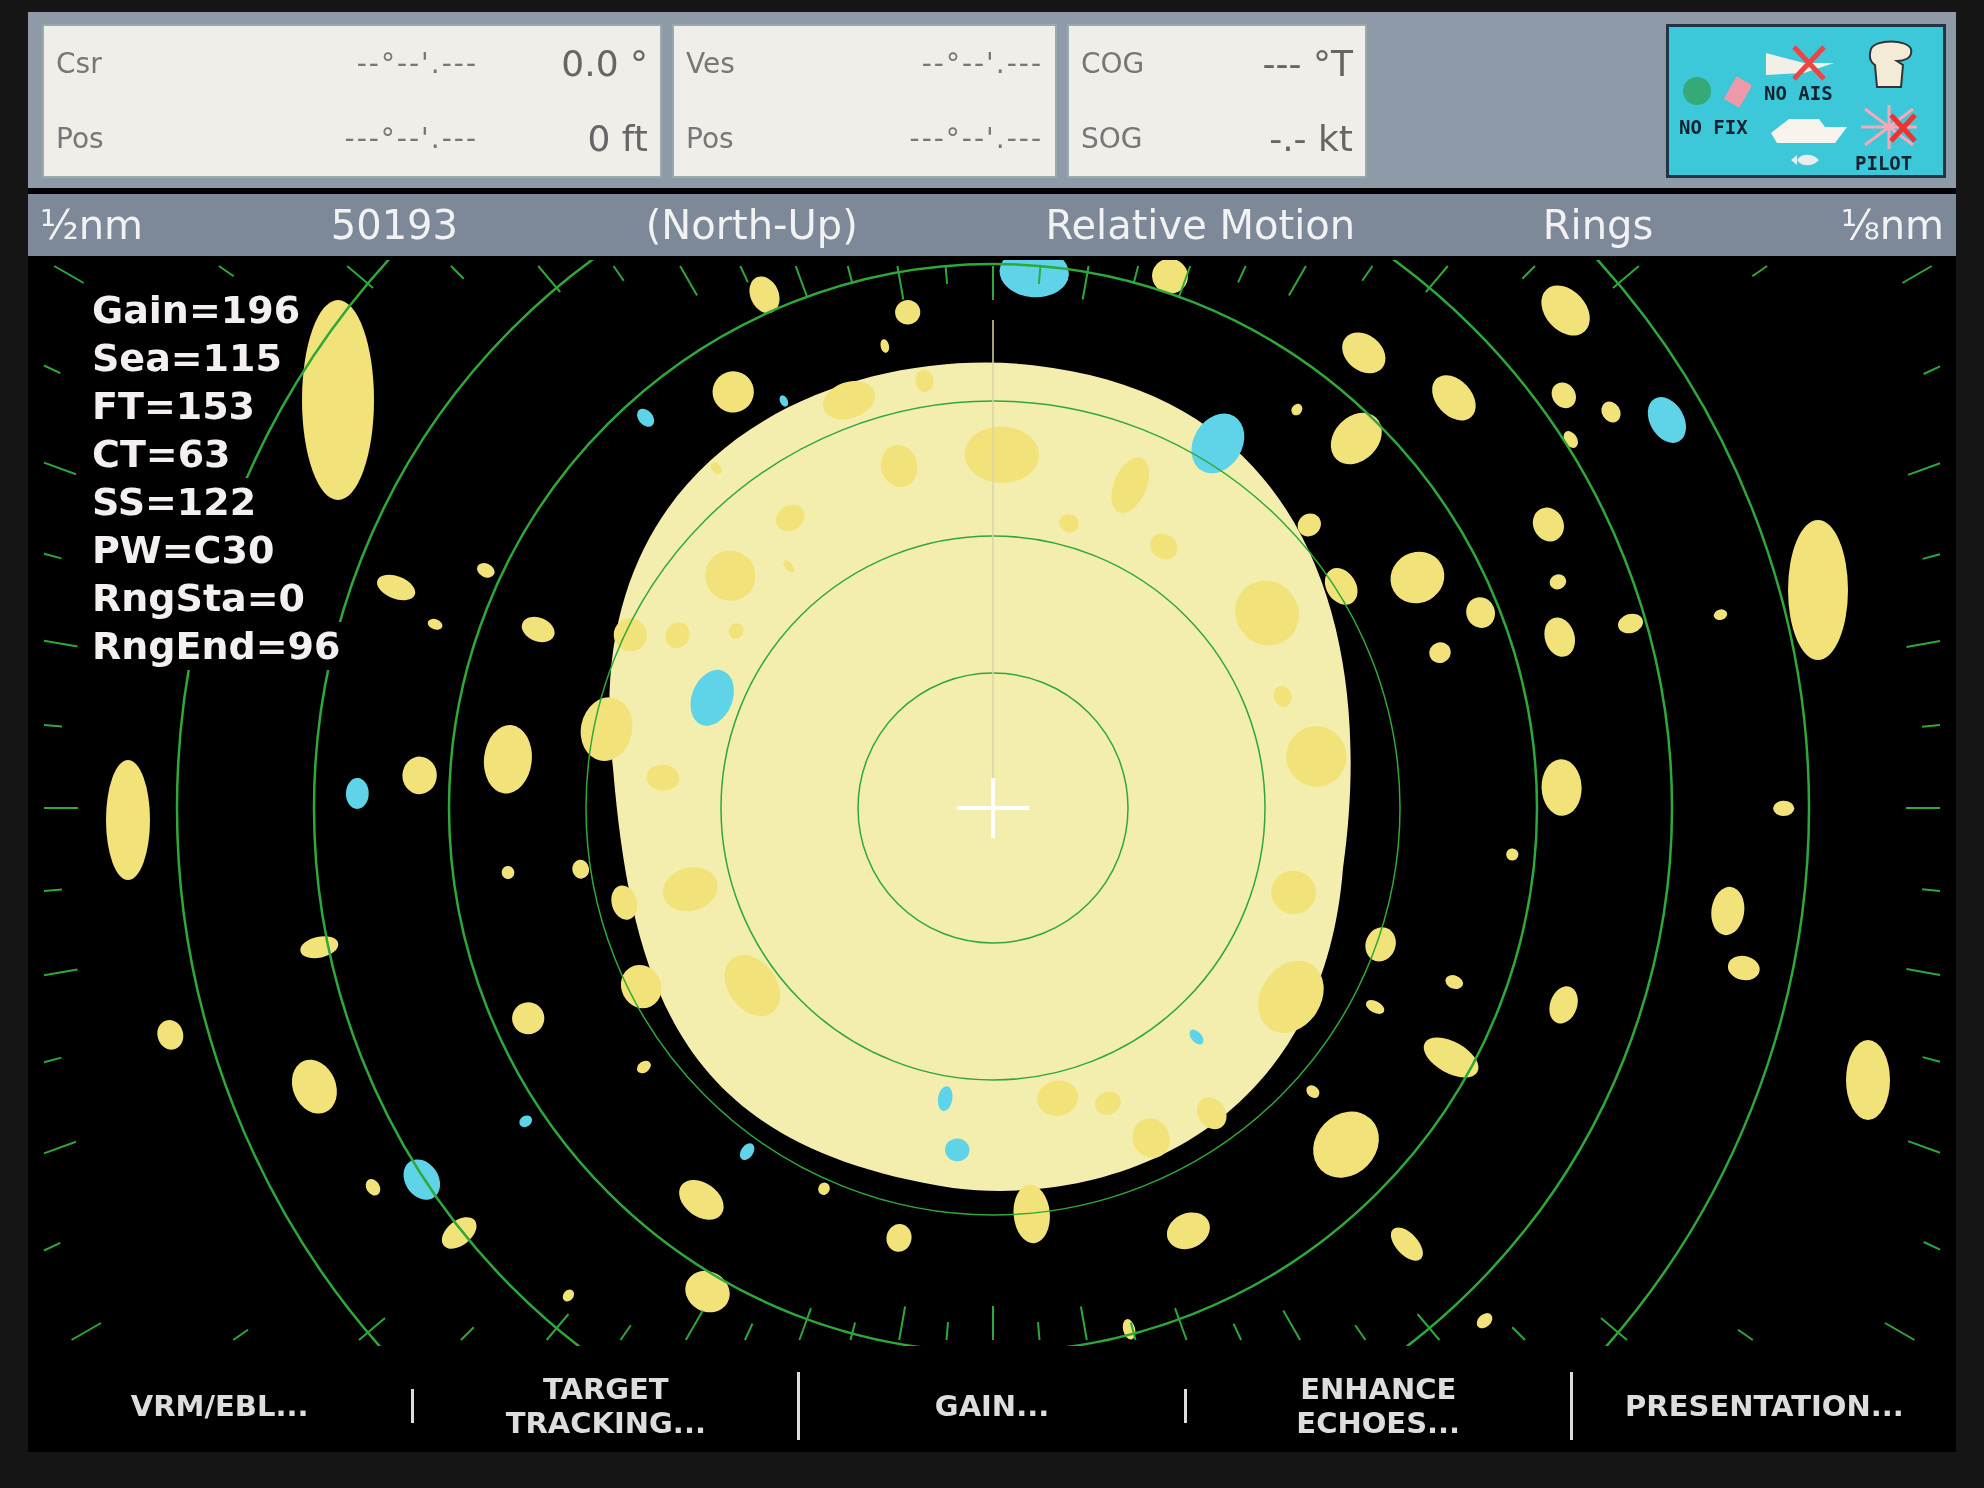 This screenshot has width=1984, height=1488. What do you see at coordinates (1112, 138) in the screenshot?
I see `field-label: SOG` at bounding box center [1112, 138].